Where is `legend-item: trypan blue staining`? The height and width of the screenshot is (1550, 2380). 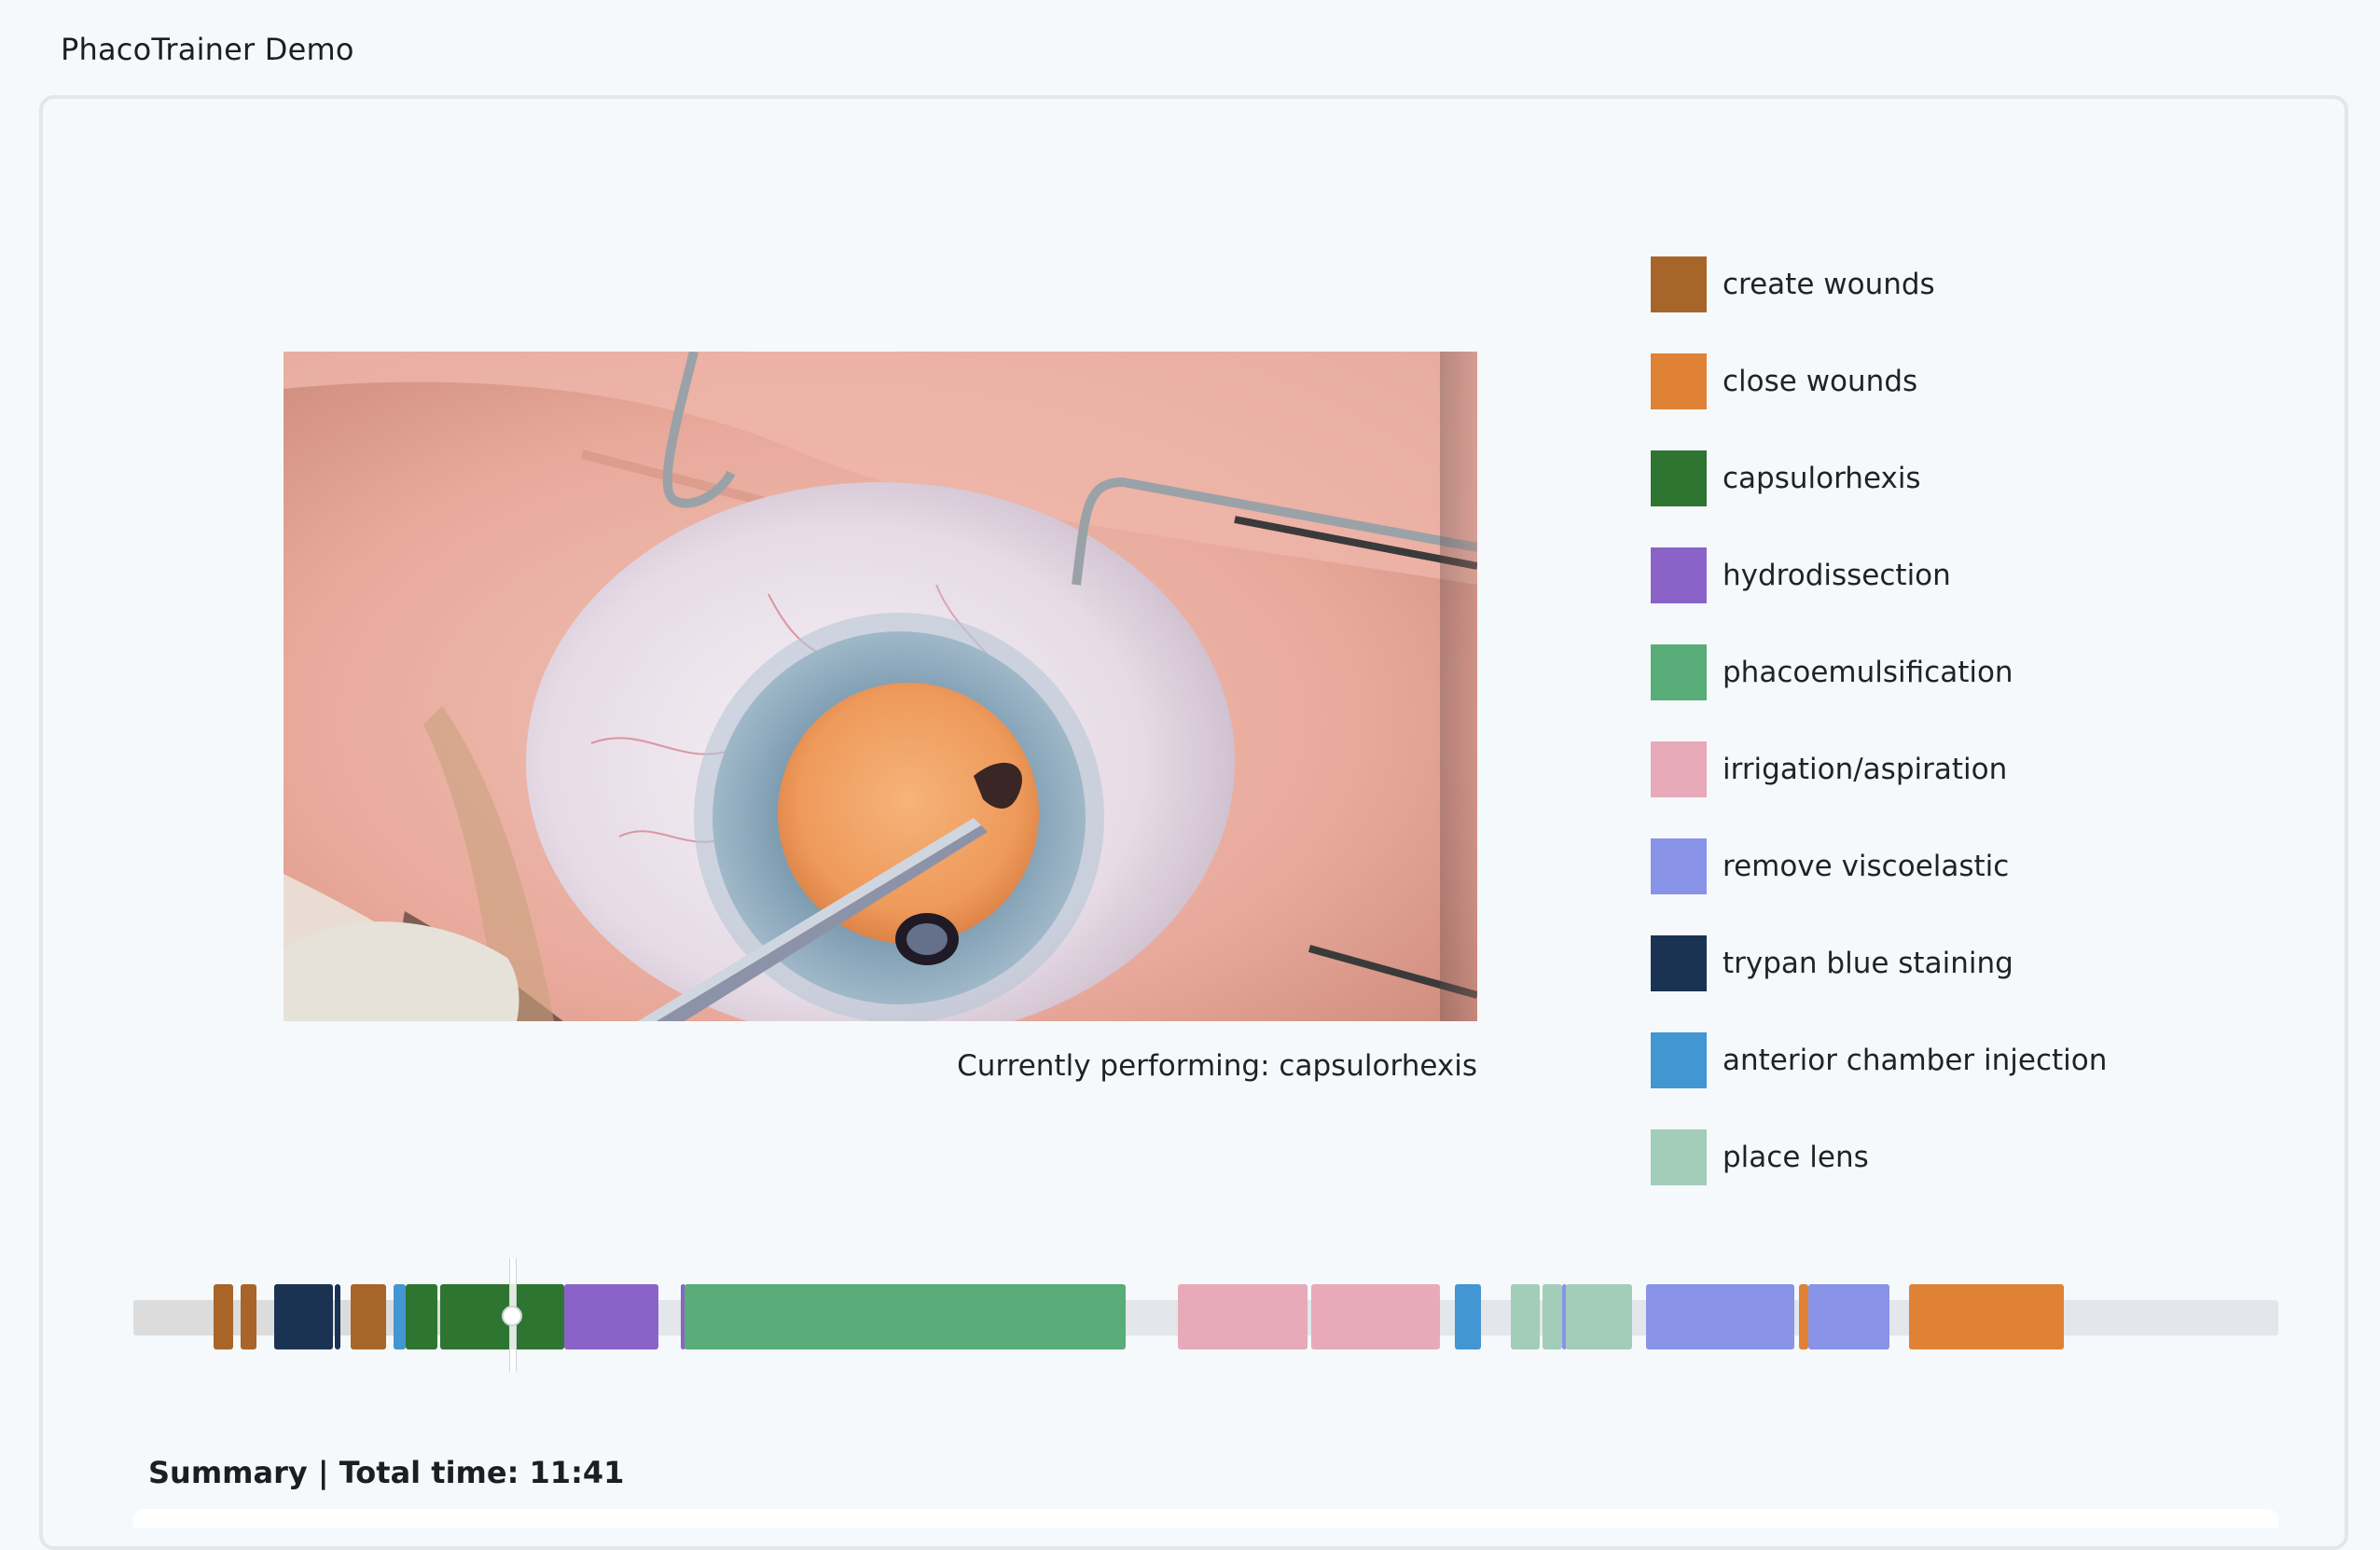
legend-item: trypan blue staining is located at coordinates (1930, 963).